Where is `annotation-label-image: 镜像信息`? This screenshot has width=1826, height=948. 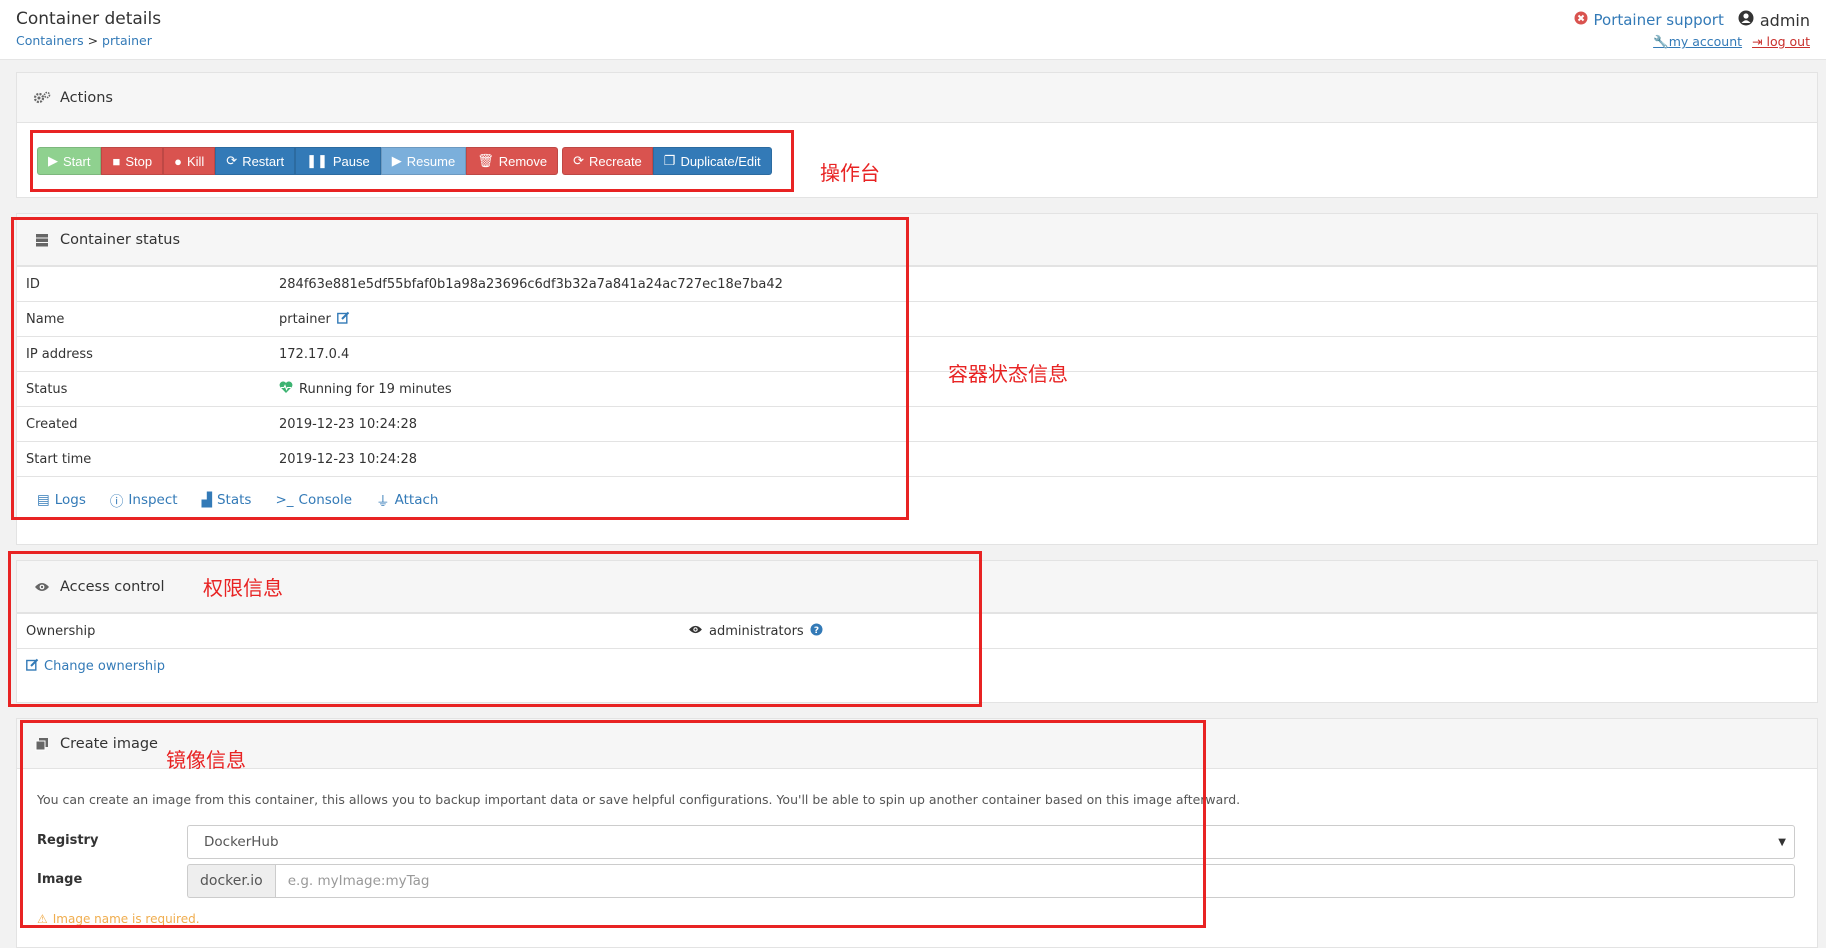 annotation-label-image: 镜像信息 is located at coordinates (206, 760).